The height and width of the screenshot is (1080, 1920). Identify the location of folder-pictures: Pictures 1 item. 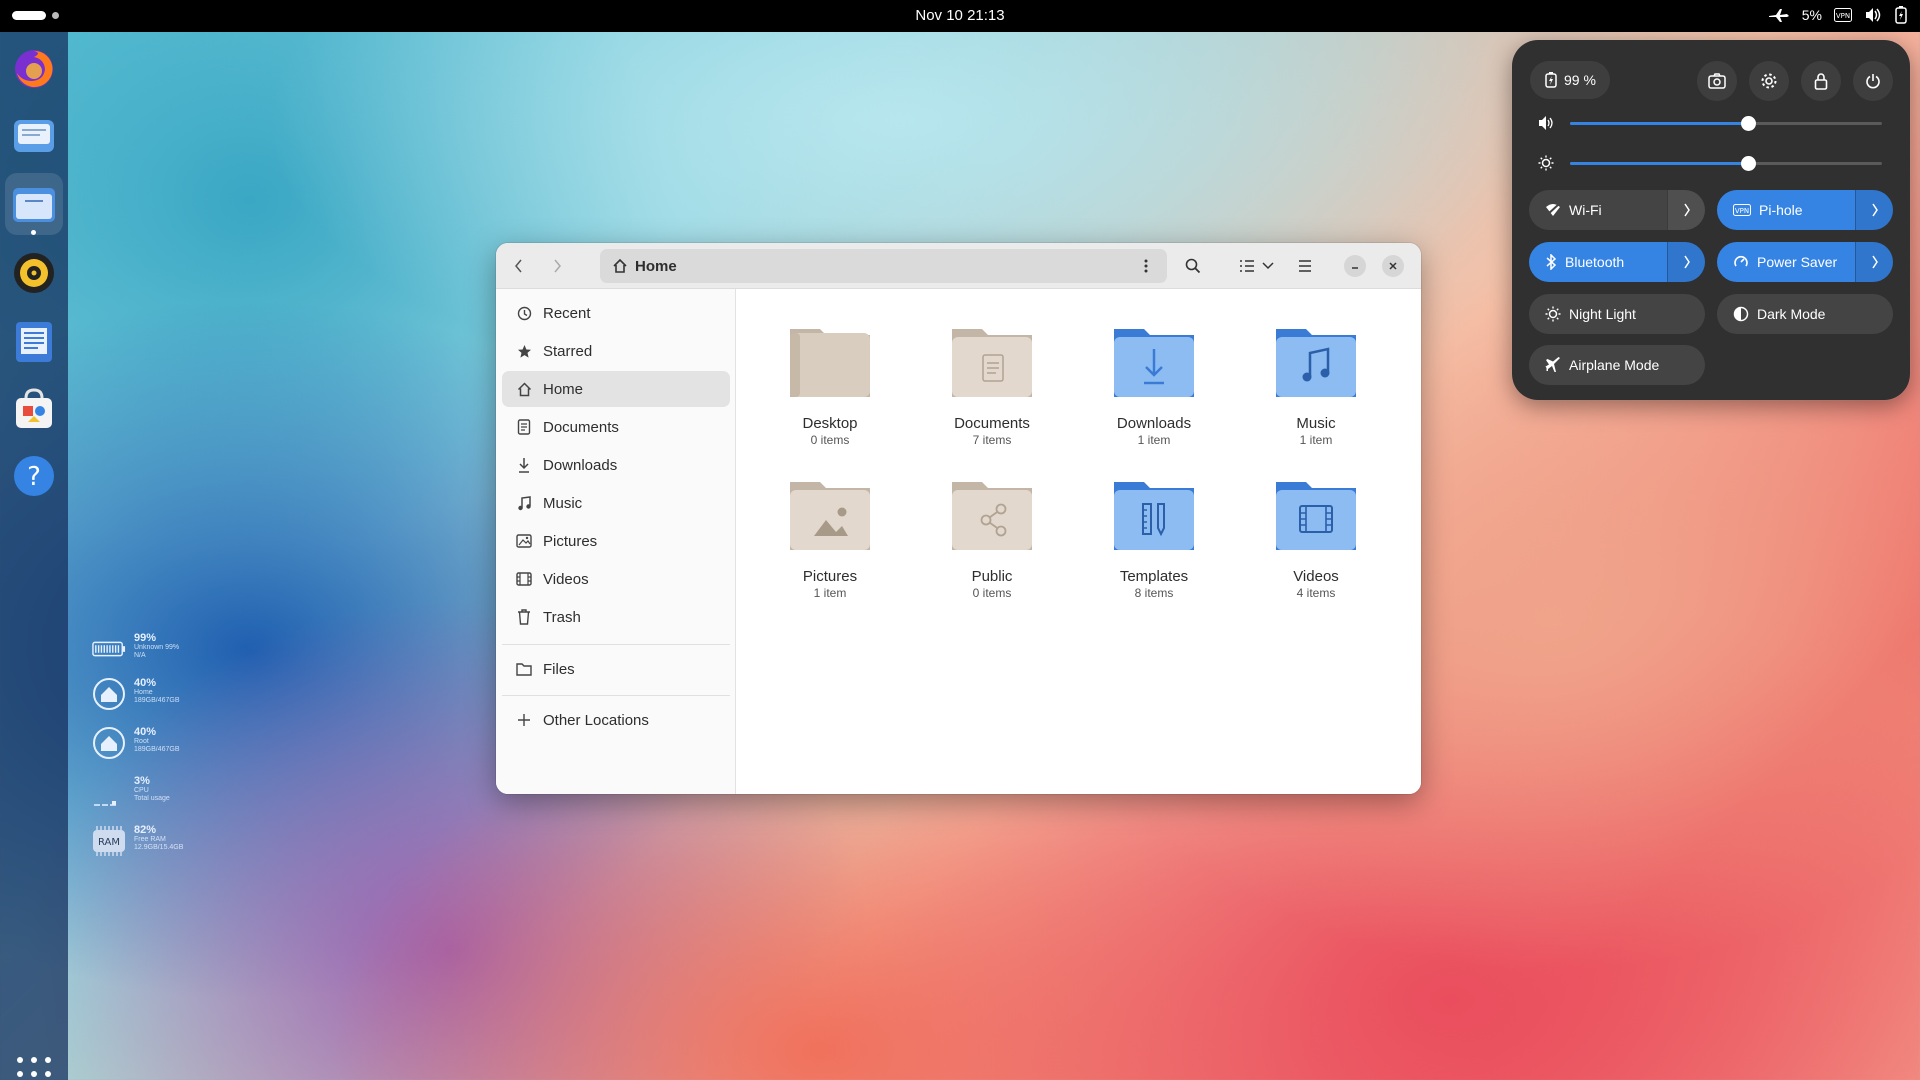
(830, 540).